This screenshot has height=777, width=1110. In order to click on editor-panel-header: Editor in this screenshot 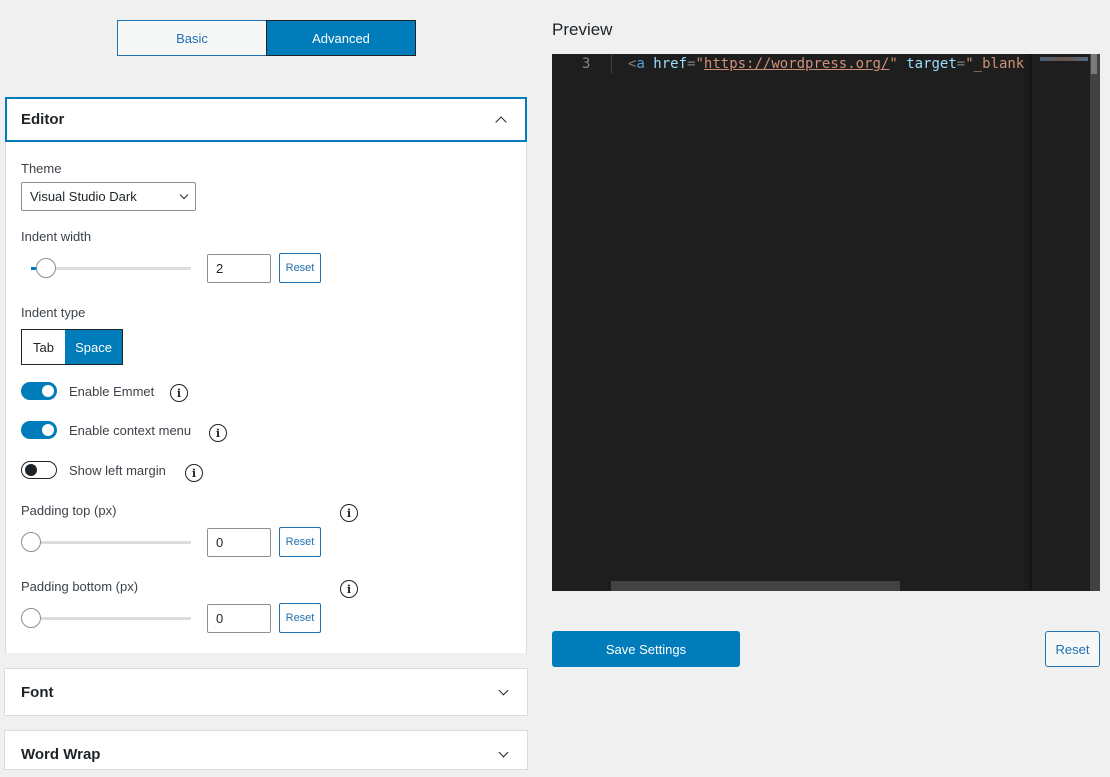, I will do `click(266, 119)`.